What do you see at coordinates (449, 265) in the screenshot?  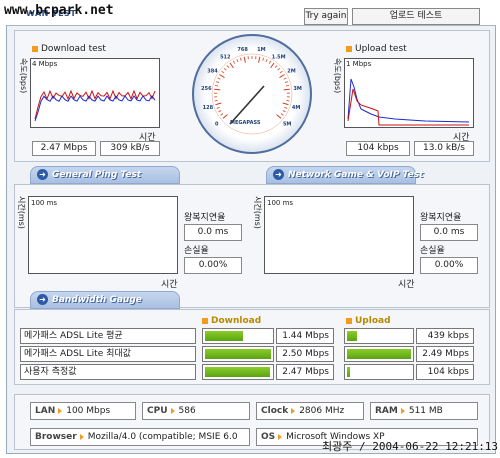 I see `game-loss-value: 0.00%` at bounding box center [449, 265].